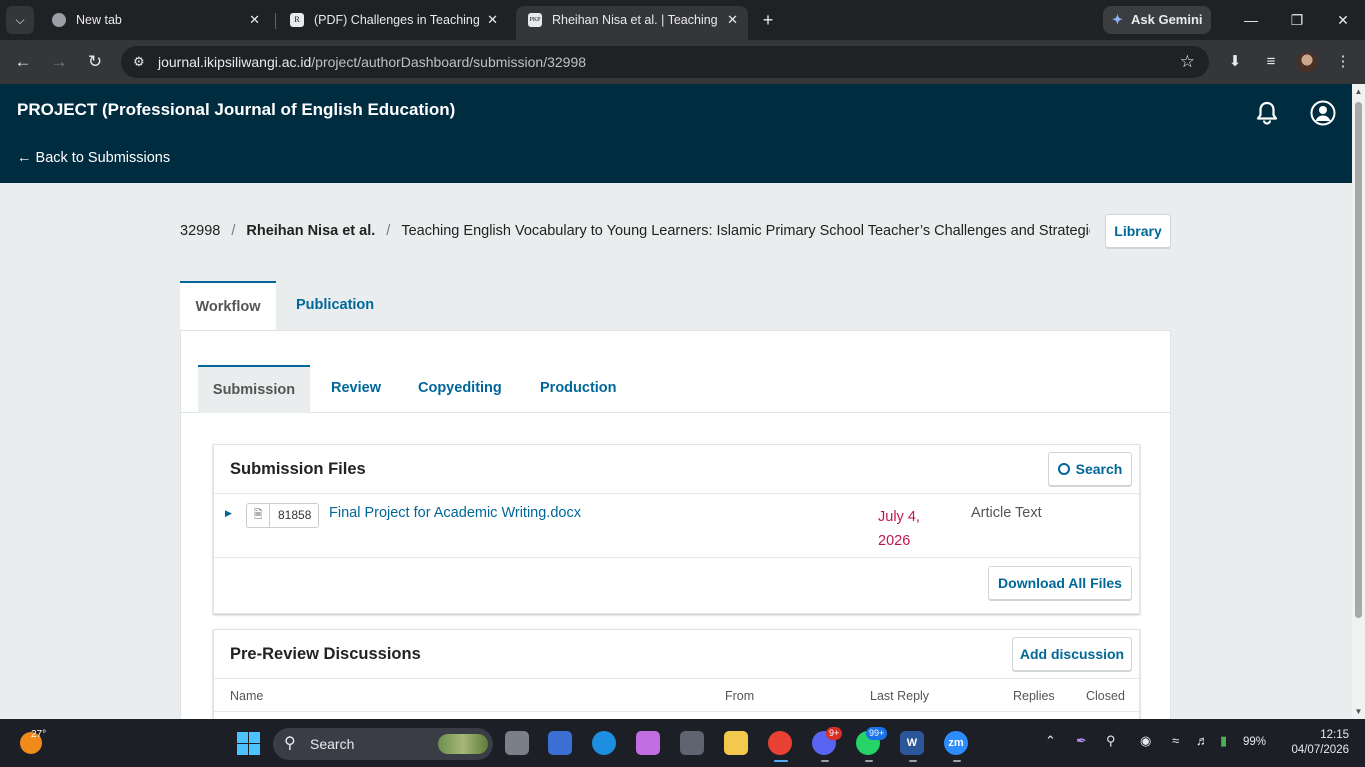 This screenshot has height=767, width=1365. What do you see at coordinates (1050, 741) in the screenshot?
I see `tray-overflow-chevron-icon: ⌃` at bounding box center [1050, 741].